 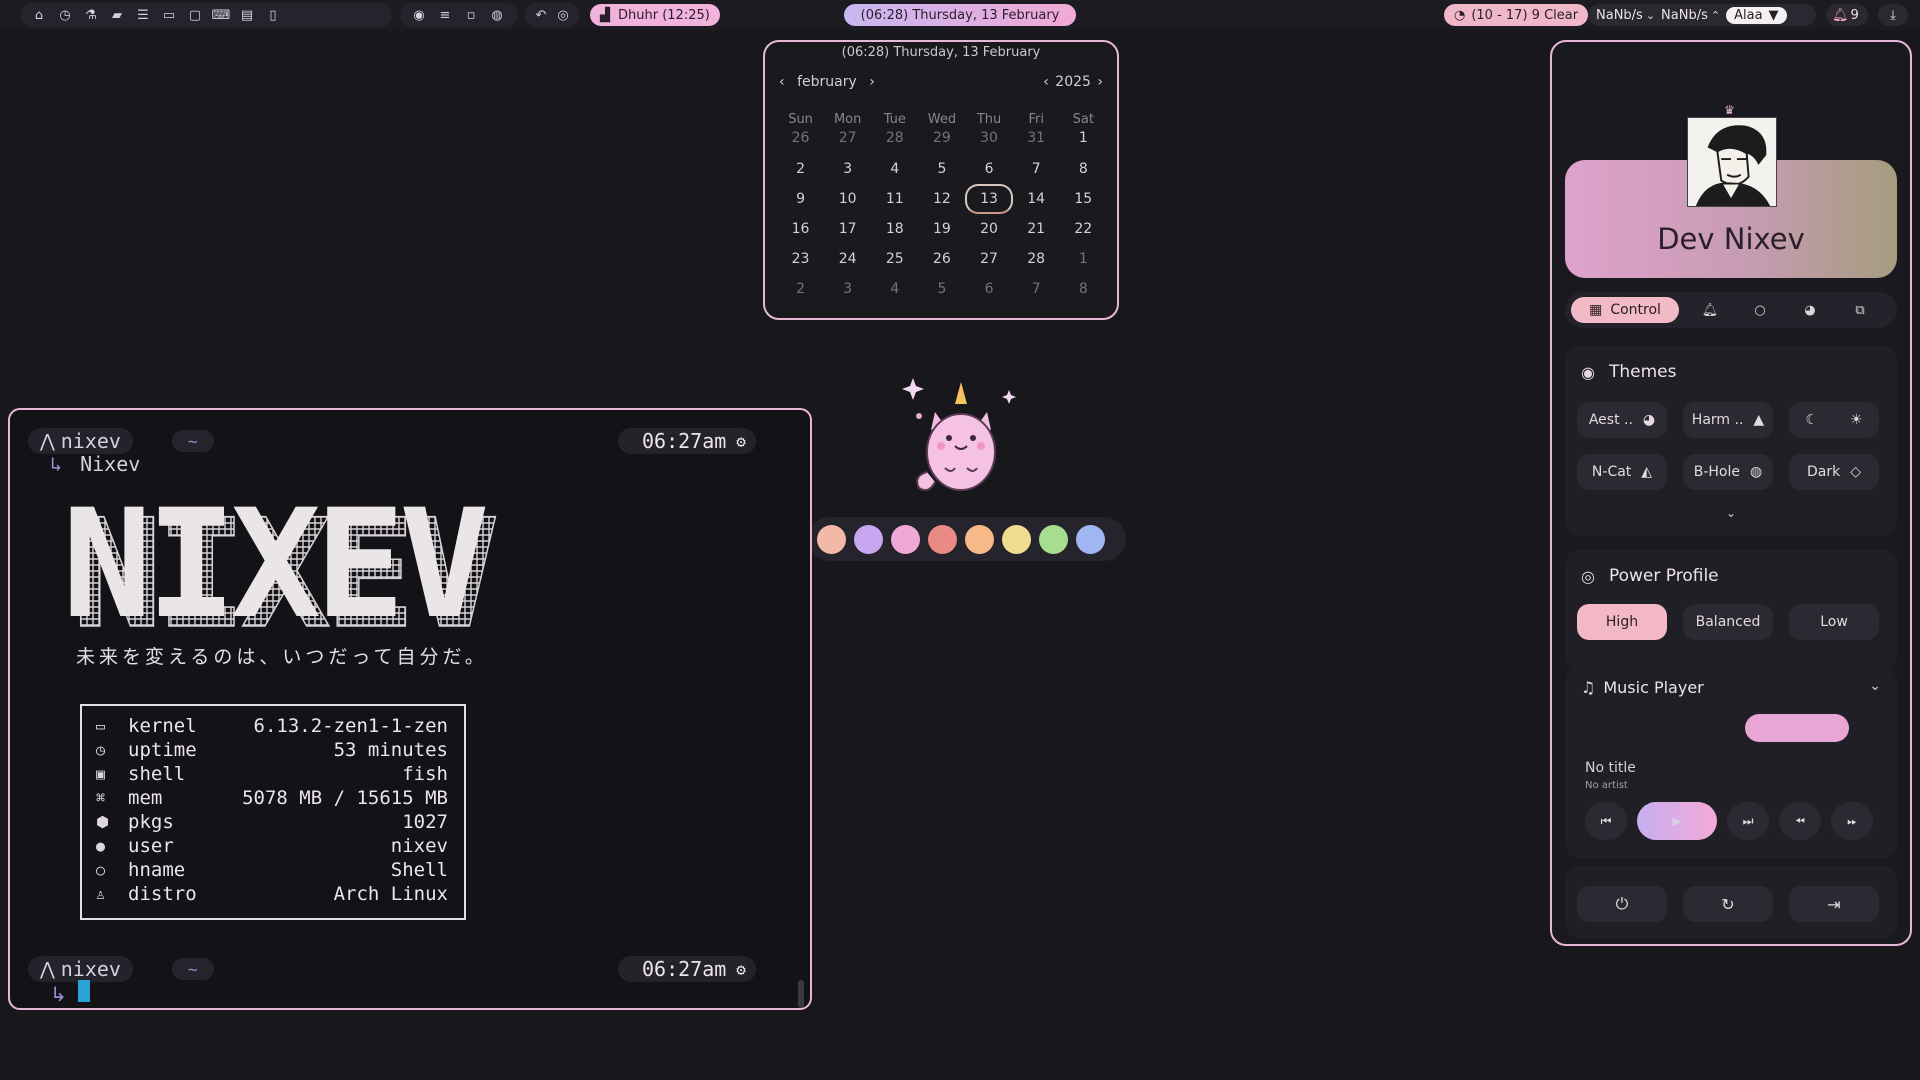 I want to click on tab-chart: ◕, so click(x=1810, y=310).